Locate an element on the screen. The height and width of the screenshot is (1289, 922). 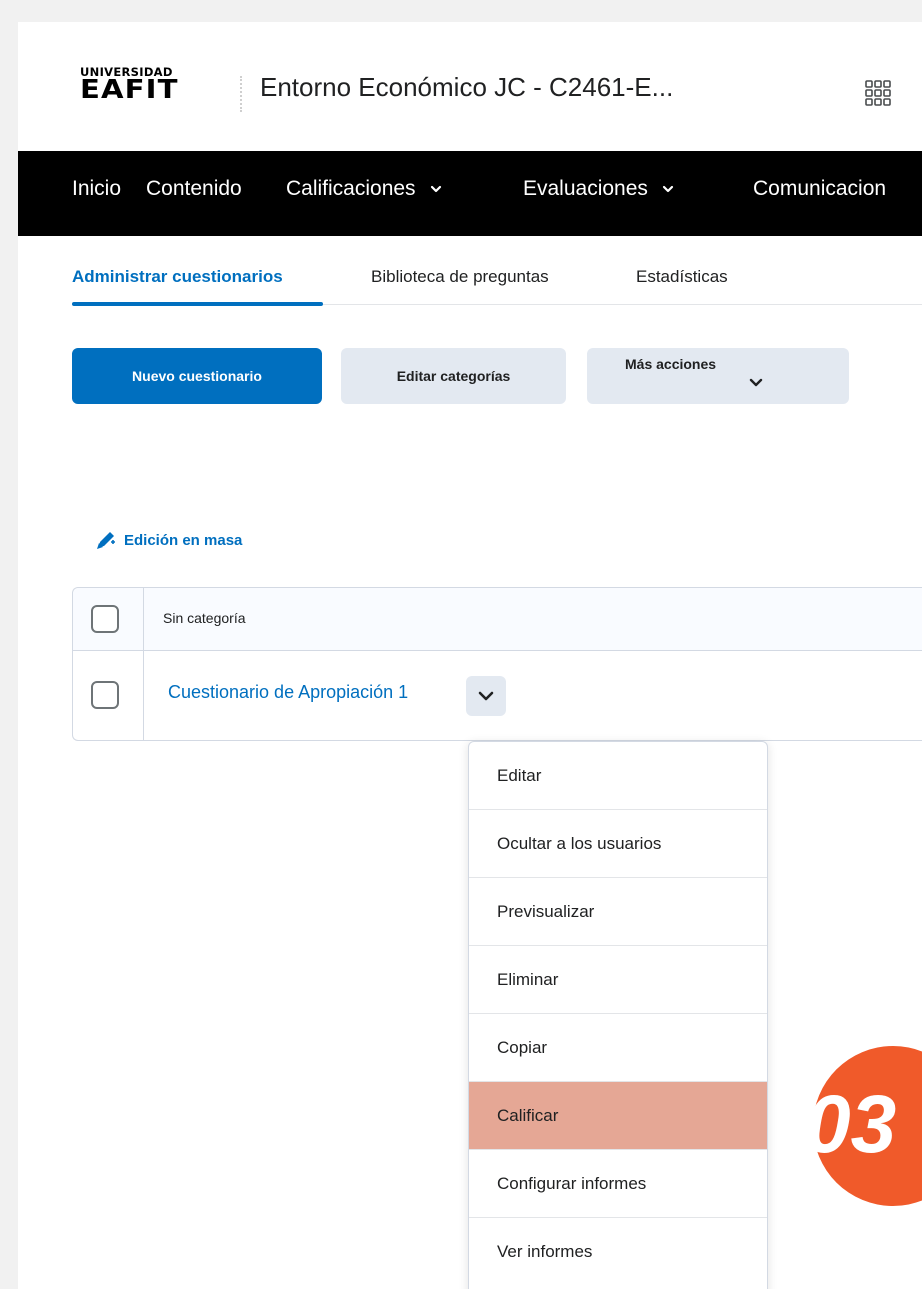
edit-categories-button: Editar categorías is located at coordinates (453, 376).